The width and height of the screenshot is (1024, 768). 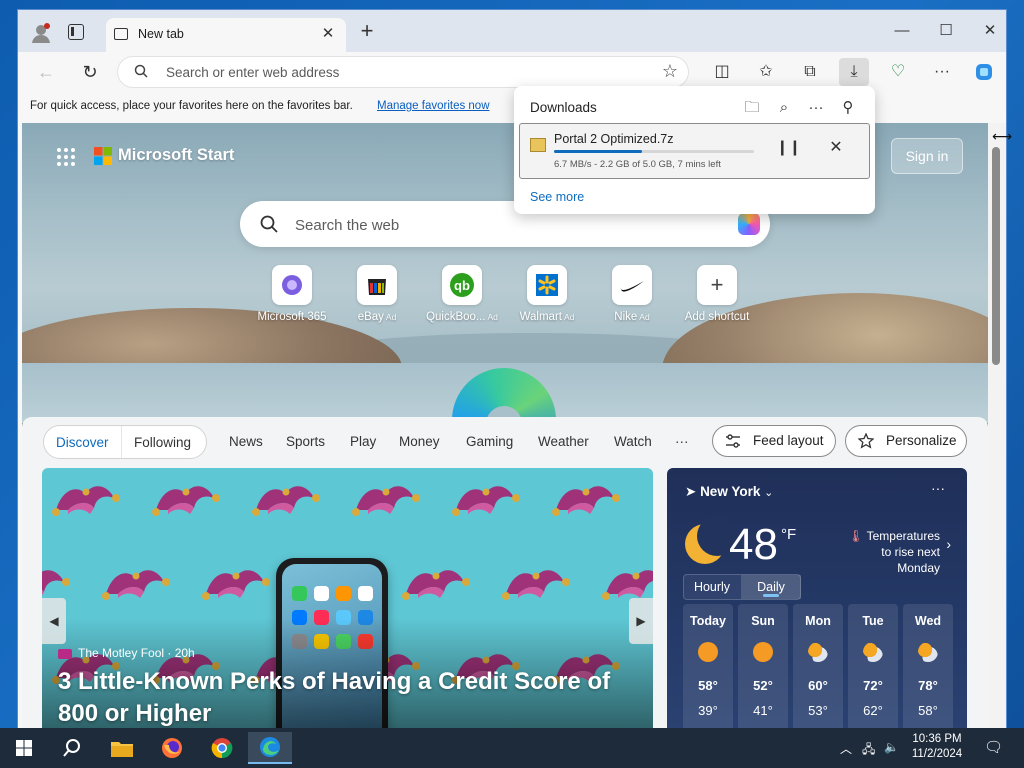 What do you see at coordinates (292, 285) in the screenshot?
I see `microsoft-365-icon` at bounding box center [292, 285].